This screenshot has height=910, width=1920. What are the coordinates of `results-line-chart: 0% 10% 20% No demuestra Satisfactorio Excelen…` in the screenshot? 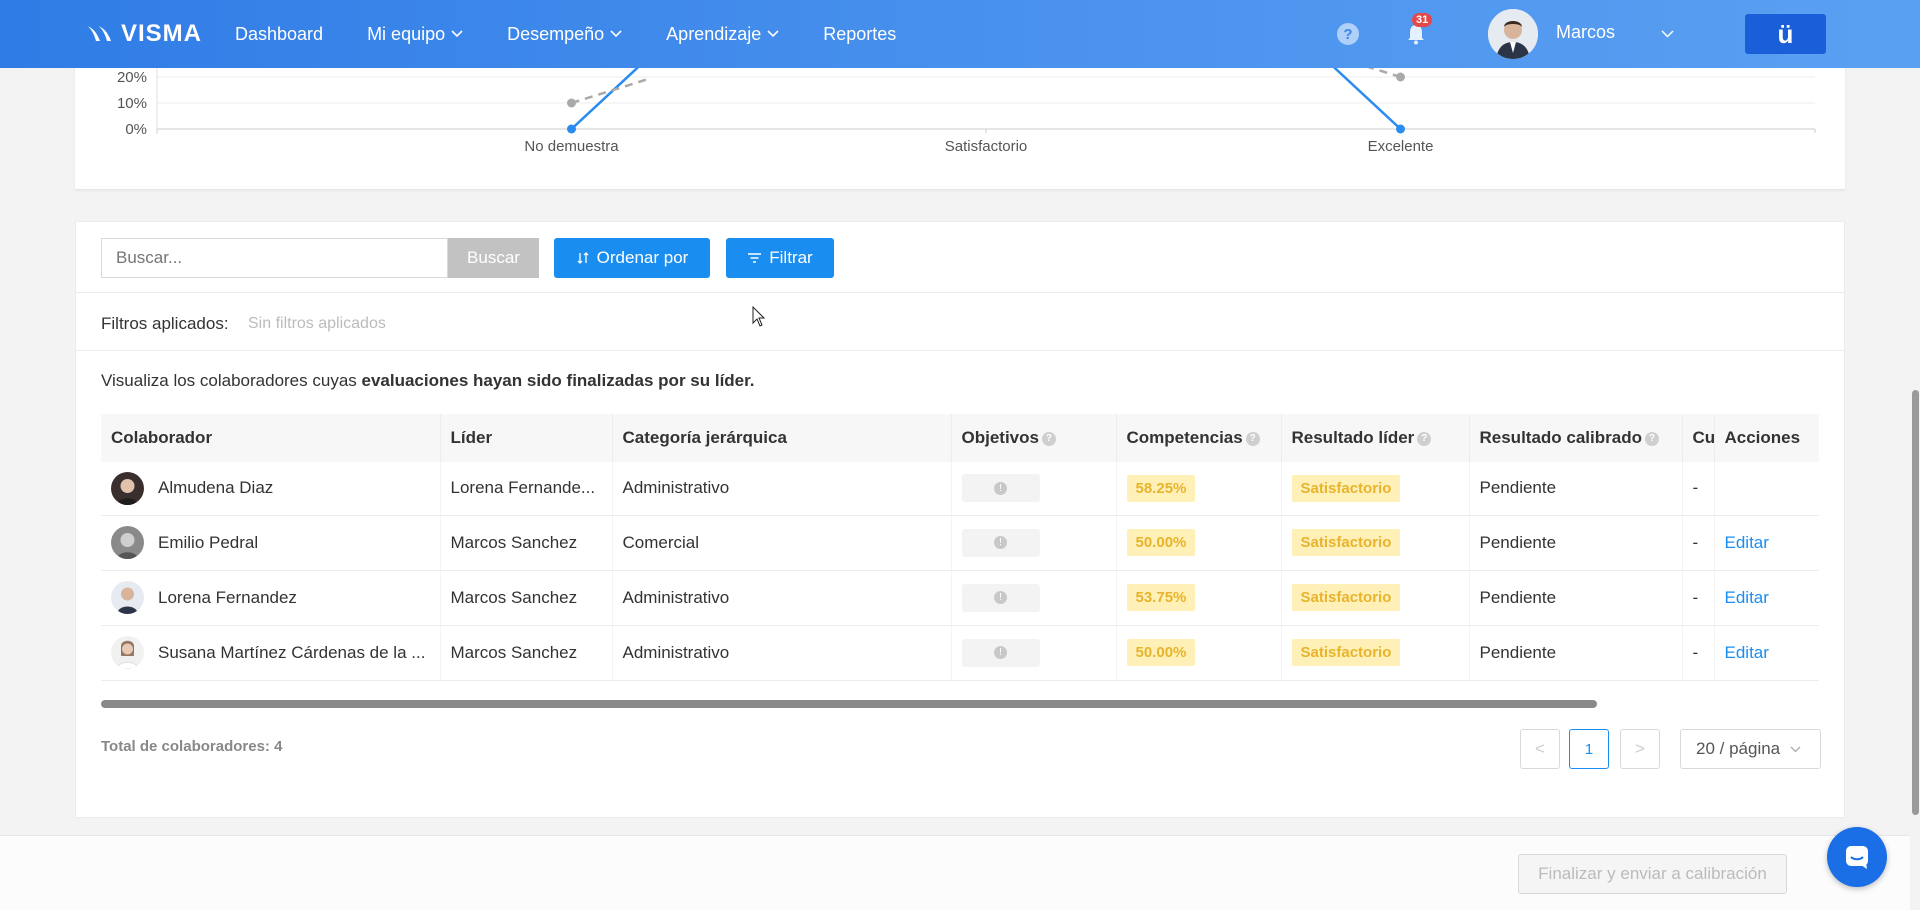 It's located at (966, 105).